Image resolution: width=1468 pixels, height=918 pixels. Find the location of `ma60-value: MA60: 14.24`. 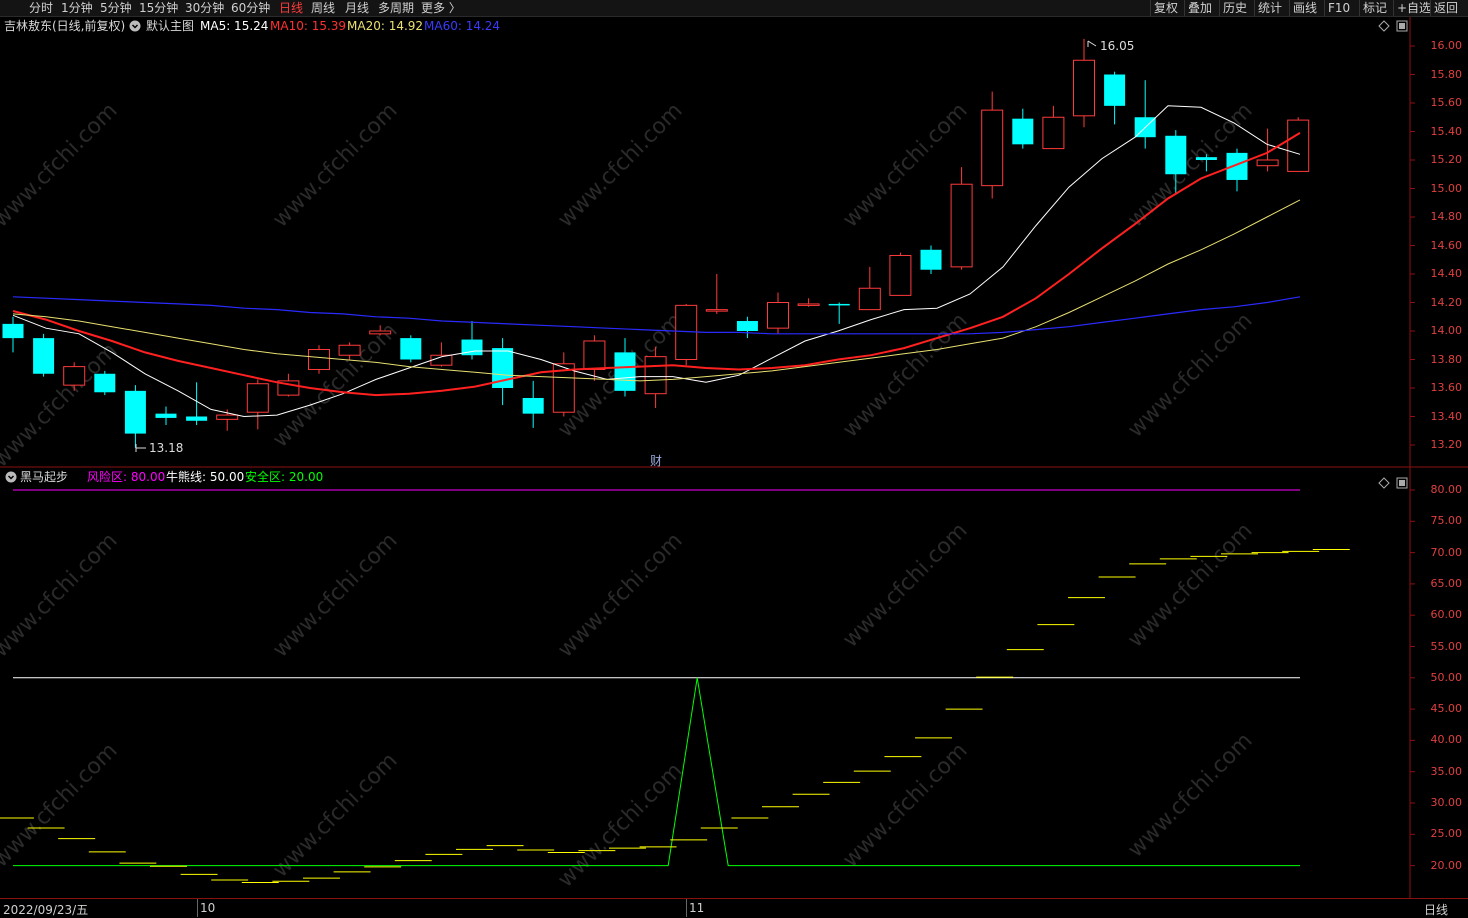

ma60-value: MA60: 14.24 is located at coordinates (462, 26).